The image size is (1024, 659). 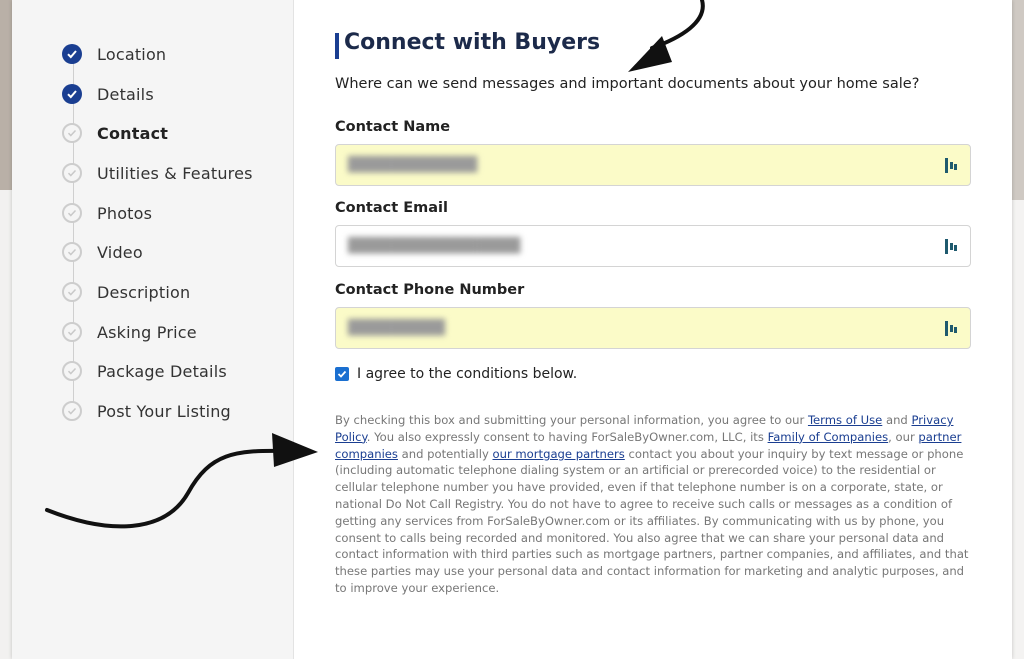 I want to click on step-photos: Photos, so click(x=107, y=213).